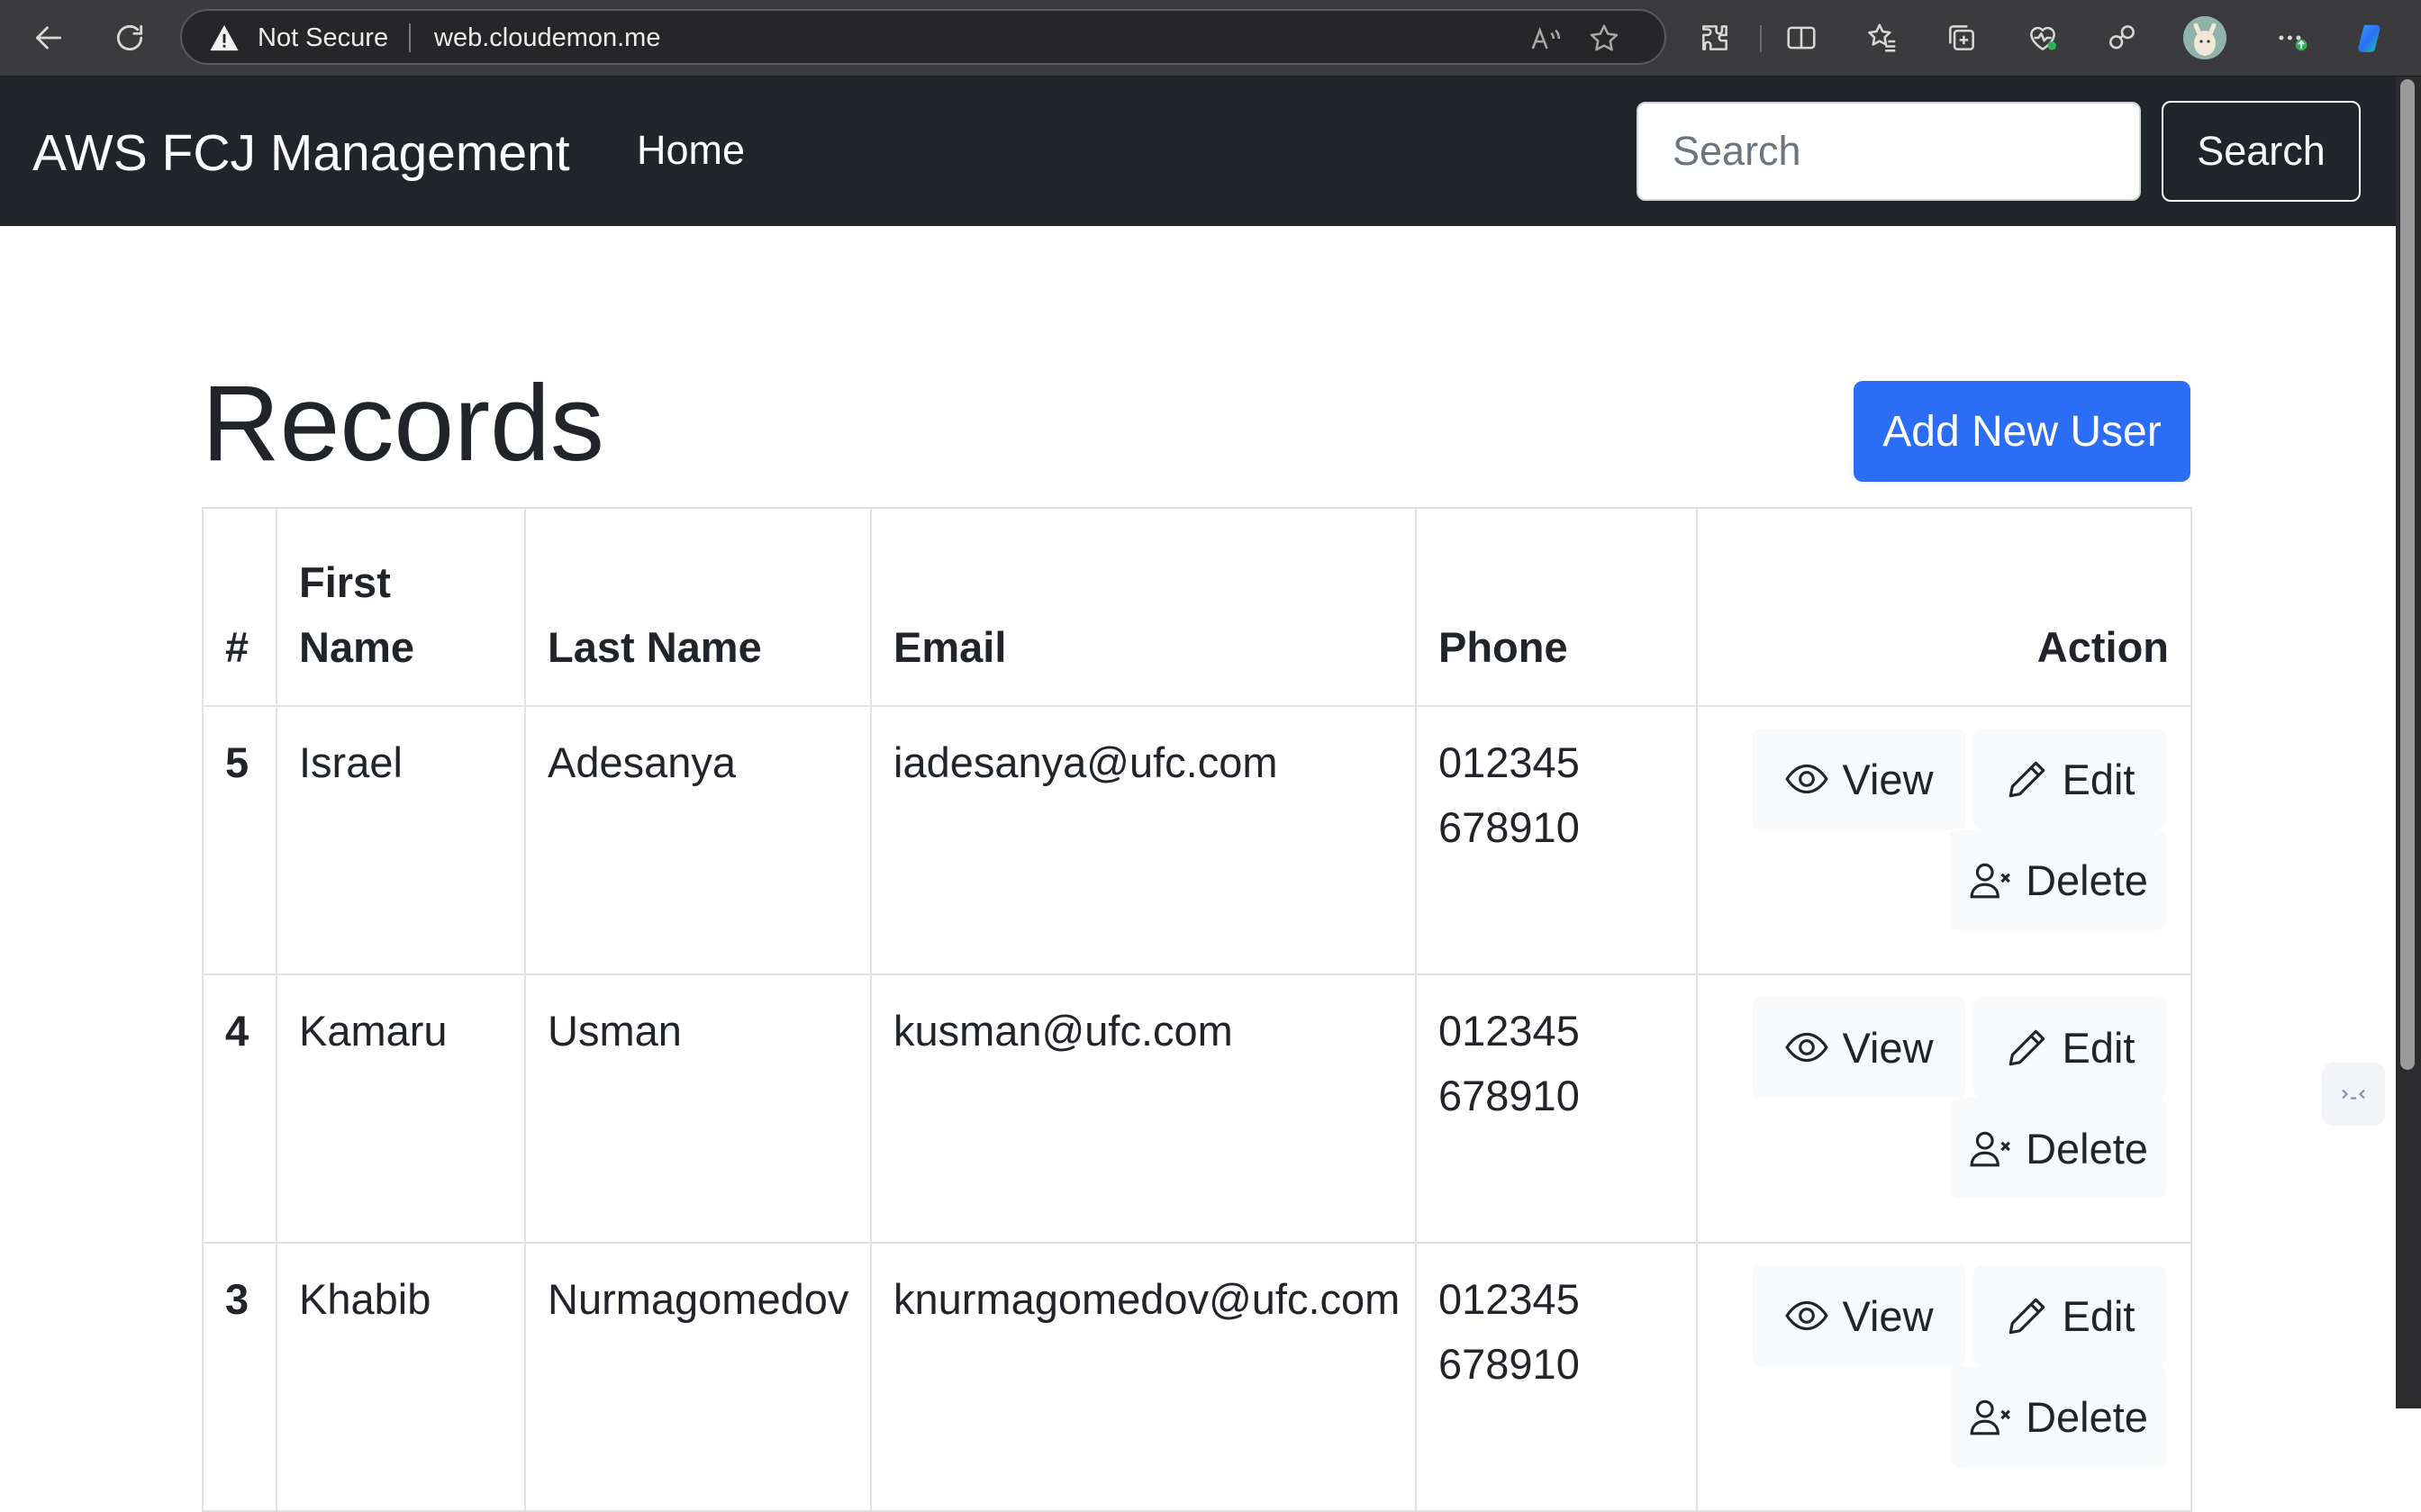 This screenshot has width=2421, height=1512. What do you see at coordinates (923, 37) in the screenshot?
I see `address-bar: Not Secure web.cloudemon.me` at bounding box center [923, 37].